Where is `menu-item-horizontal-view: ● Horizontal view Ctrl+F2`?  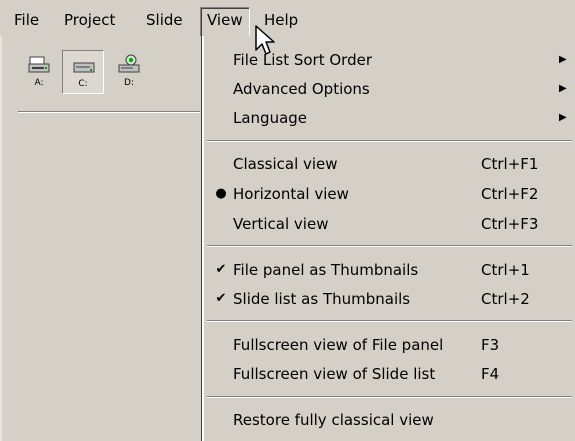 menu-item-horizontal-view: ● Horizontal view Ctrl+F2 is located at coordinates (389, 194).